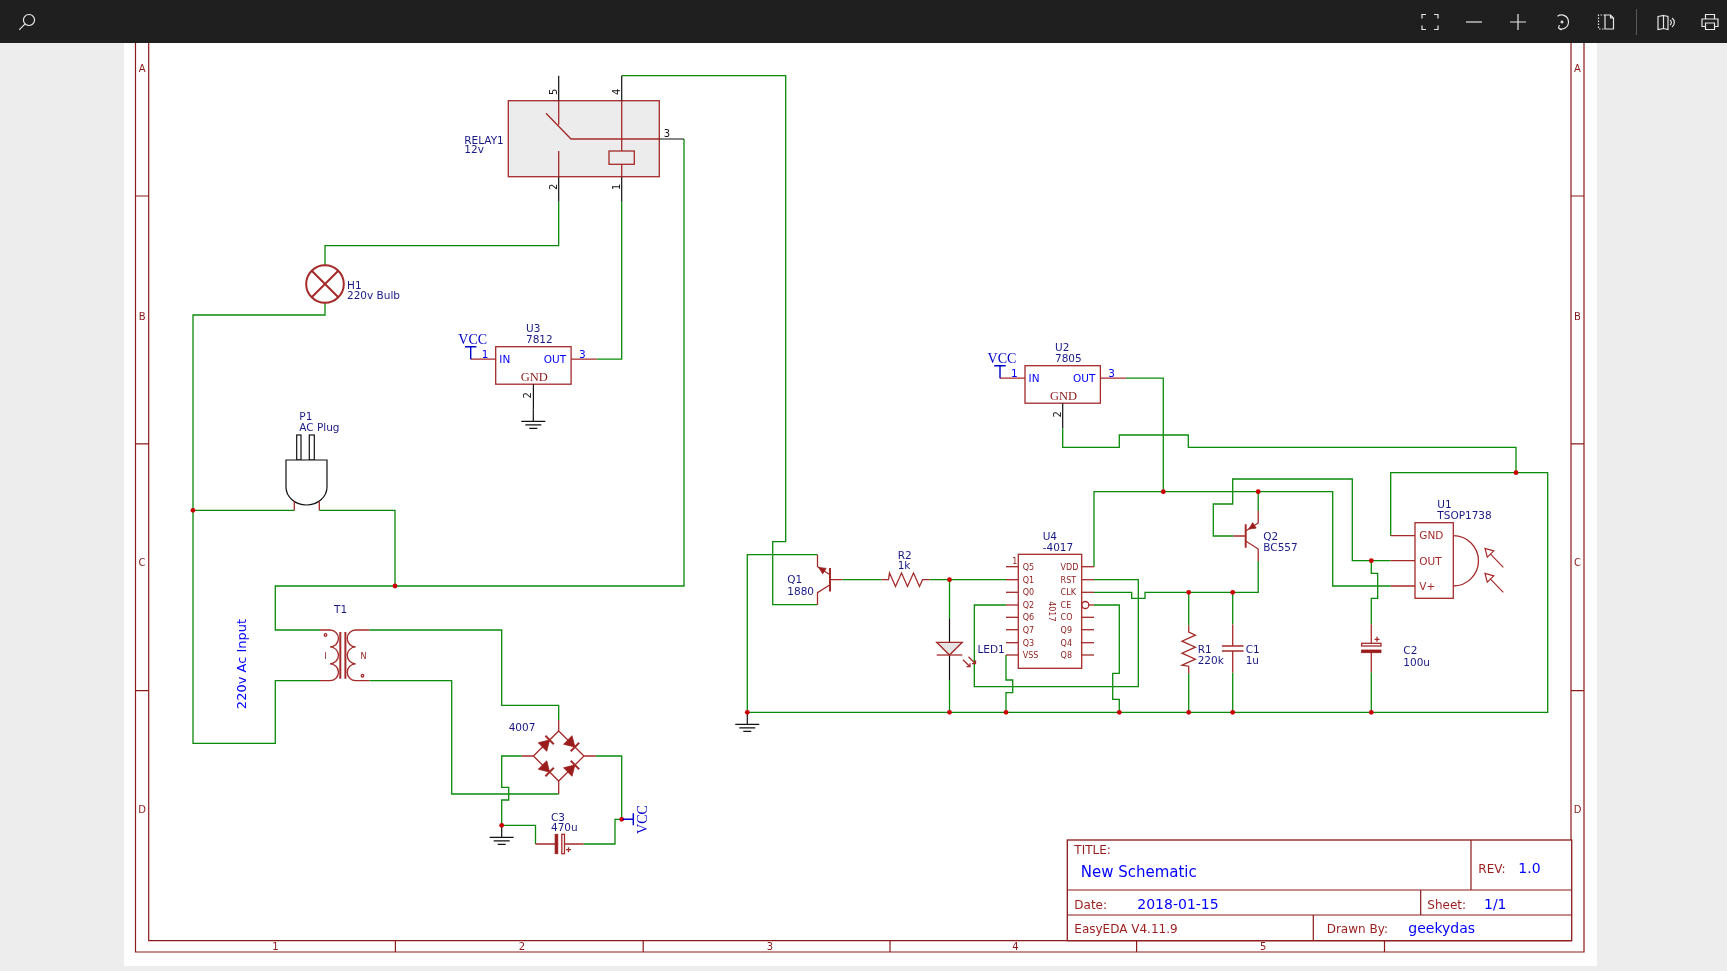 The height and width of the screenshot is (971, 1727). What do you see at coordinates (1069, 567) in the screenshot?
I see `pin-name: VDD` at bounding box center [1069, 567].